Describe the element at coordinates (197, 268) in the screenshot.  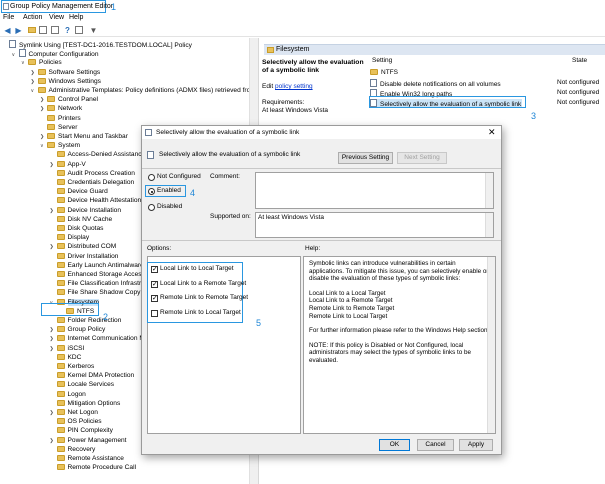
I see `option-label: Local Link to Local Target` at that location.